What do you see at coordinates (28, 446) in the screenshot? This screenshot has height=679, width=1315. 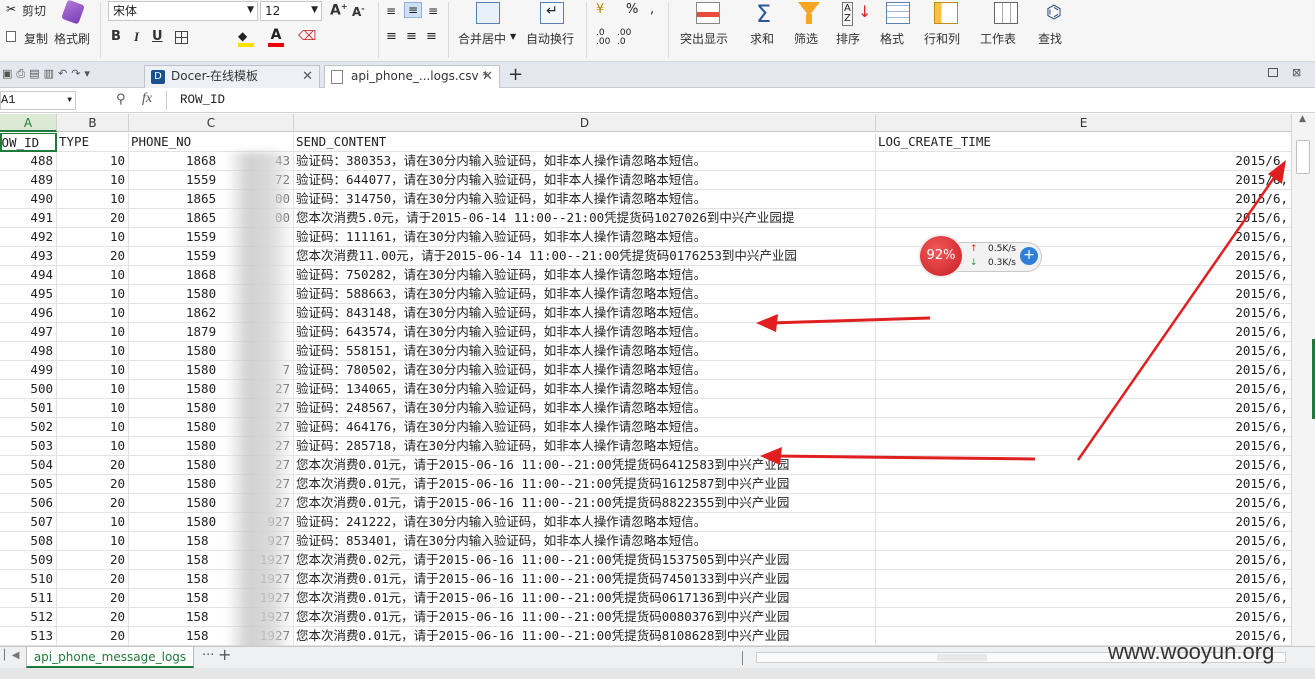 I see `row-id-cell: 503` at bounding box center [28, 446].